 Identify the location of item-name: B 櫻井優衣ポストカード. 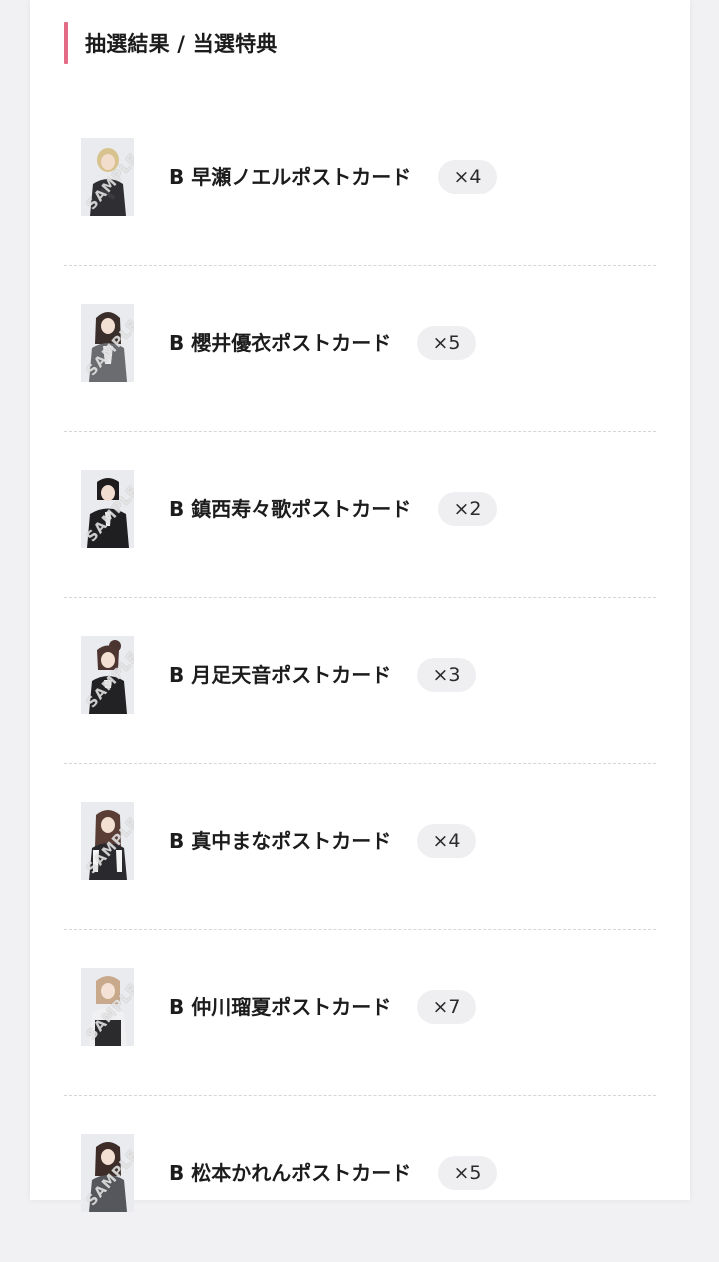
(280, 343).